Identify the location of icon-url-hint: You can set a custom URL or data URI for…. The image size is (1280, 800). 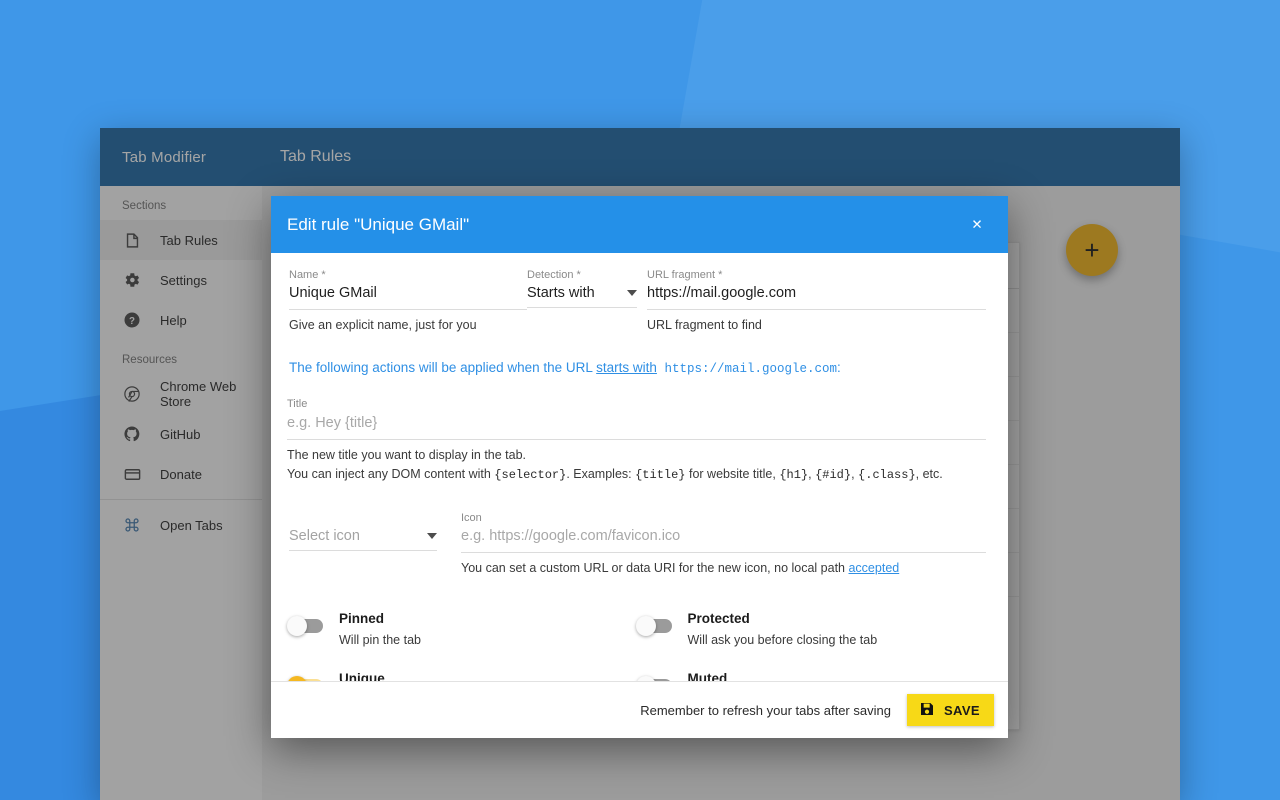
(723, 568).